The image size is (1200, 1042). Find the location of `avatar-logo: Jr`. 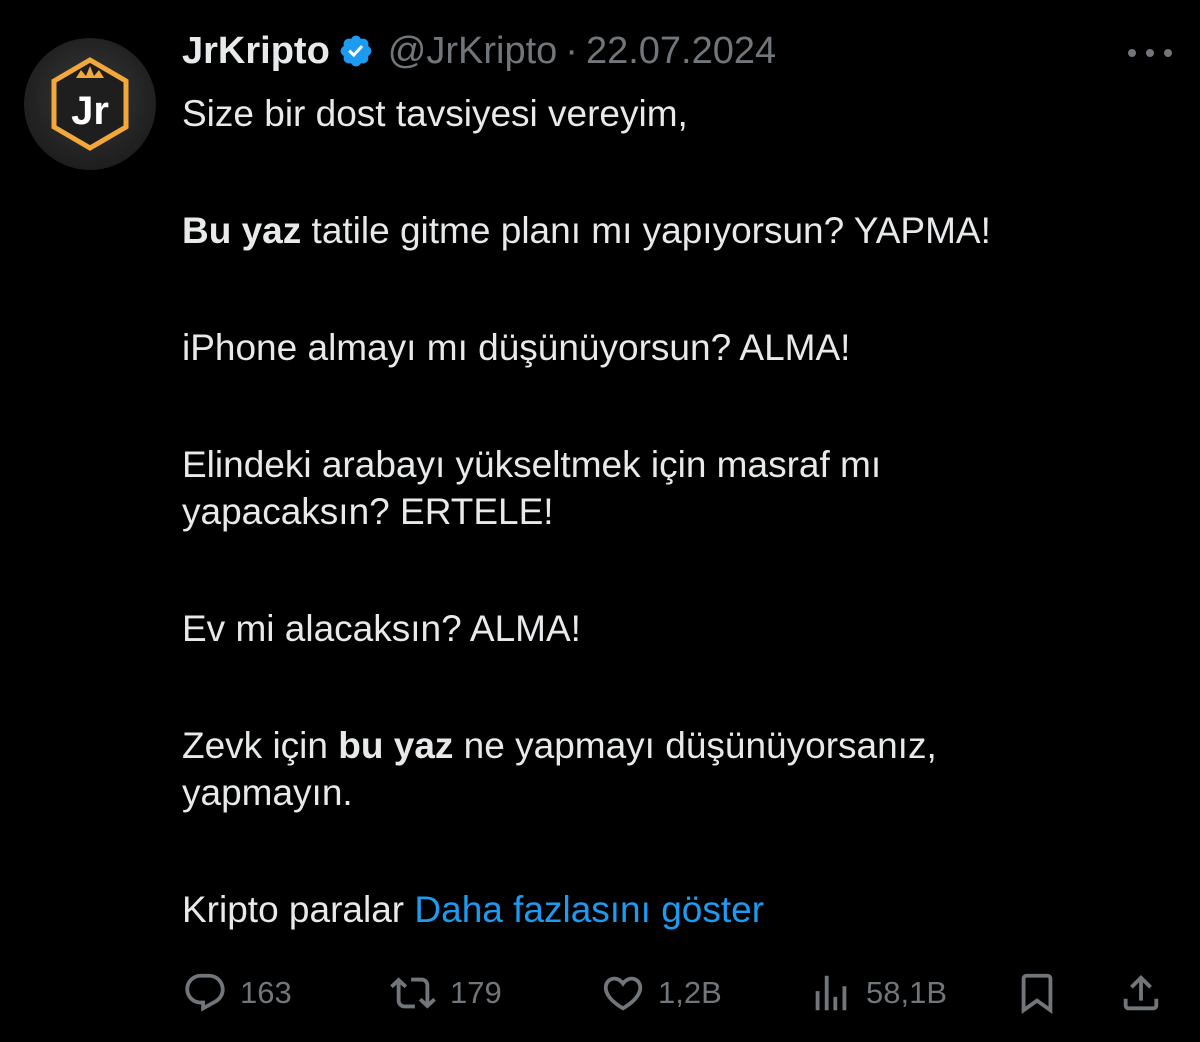

avatar-logo: Jr is located at coordinates (90, 104).